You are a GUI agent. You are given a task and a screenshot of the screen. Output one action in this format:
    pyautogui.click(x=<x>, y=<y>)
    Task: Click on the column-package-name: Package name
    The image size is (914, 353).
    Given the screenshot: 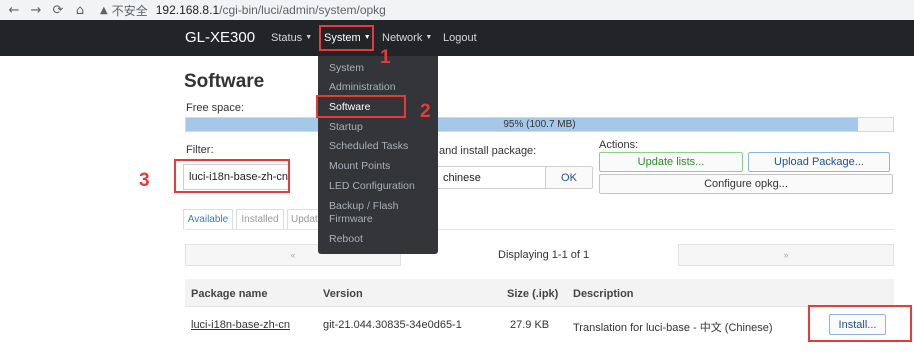 What is the action you would take?
    pyautogui.click(x=229, y=294)
    